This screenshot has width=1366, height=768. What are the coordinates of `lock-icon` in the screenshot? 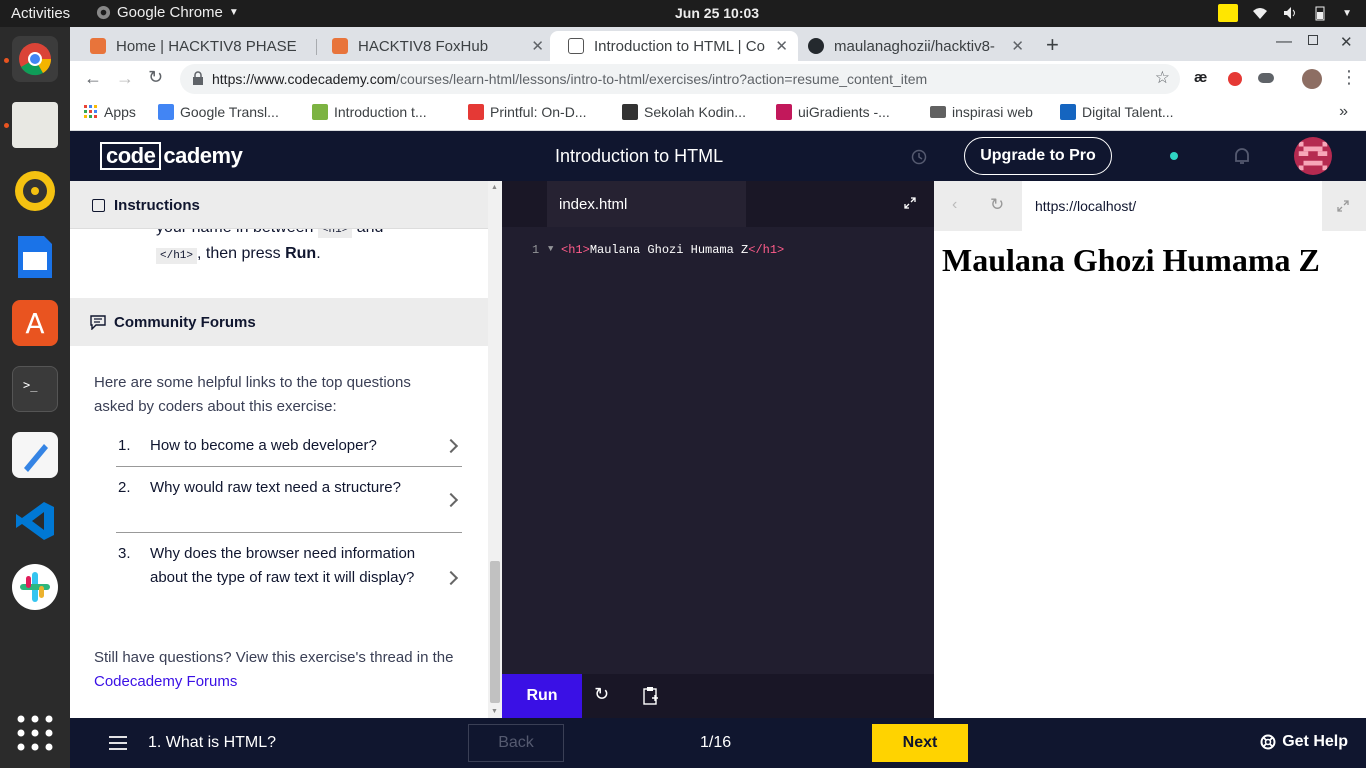 It's located at (198, 78).